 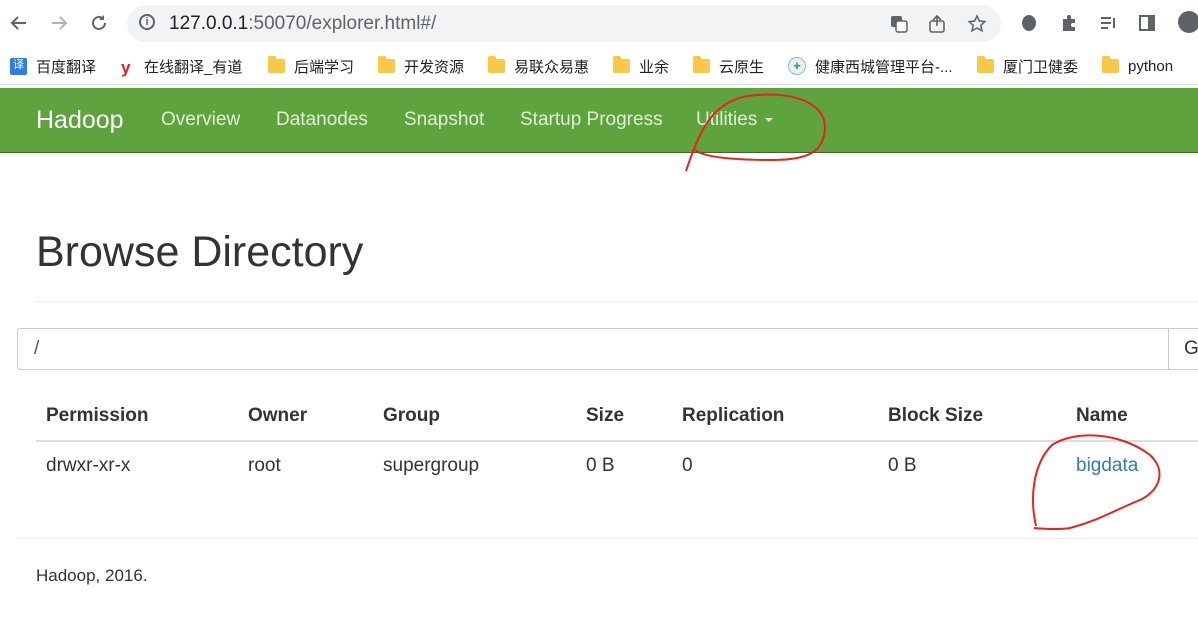 What do you see at coordinates (434, 67) in the screenshot?
I see `bookmark-label: 开发资源` at bounding box center [434, 67].